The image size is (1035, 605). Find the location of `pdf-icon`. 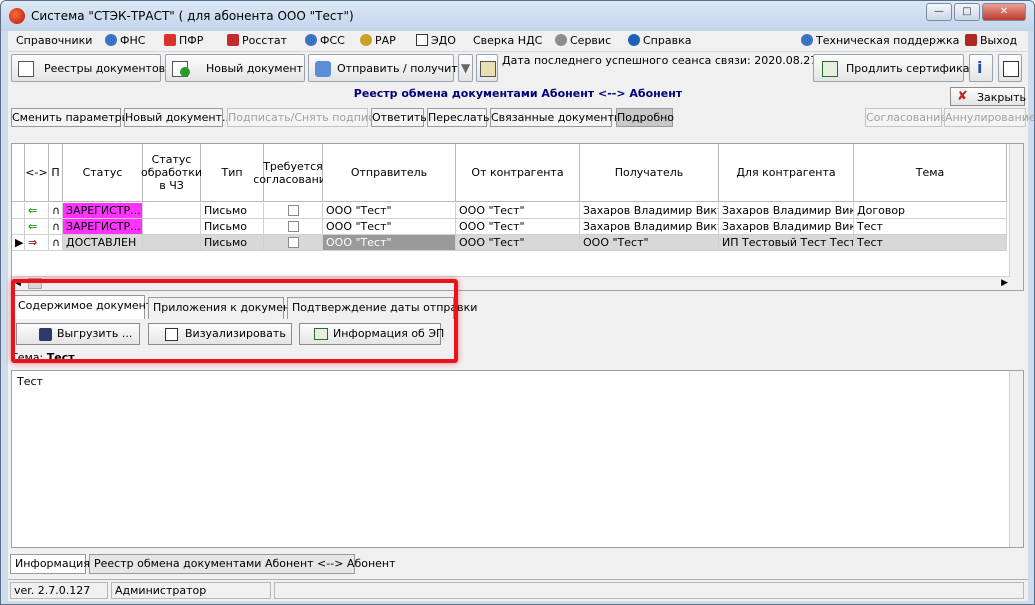

pdf-icon is located at coordinates (1011, 69).